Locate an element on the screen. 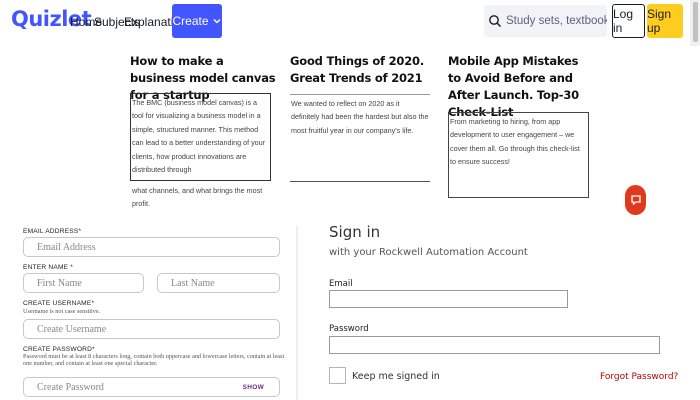 The image size is (700, 400). email-field: Email Address is located at coordinates (151, 247).